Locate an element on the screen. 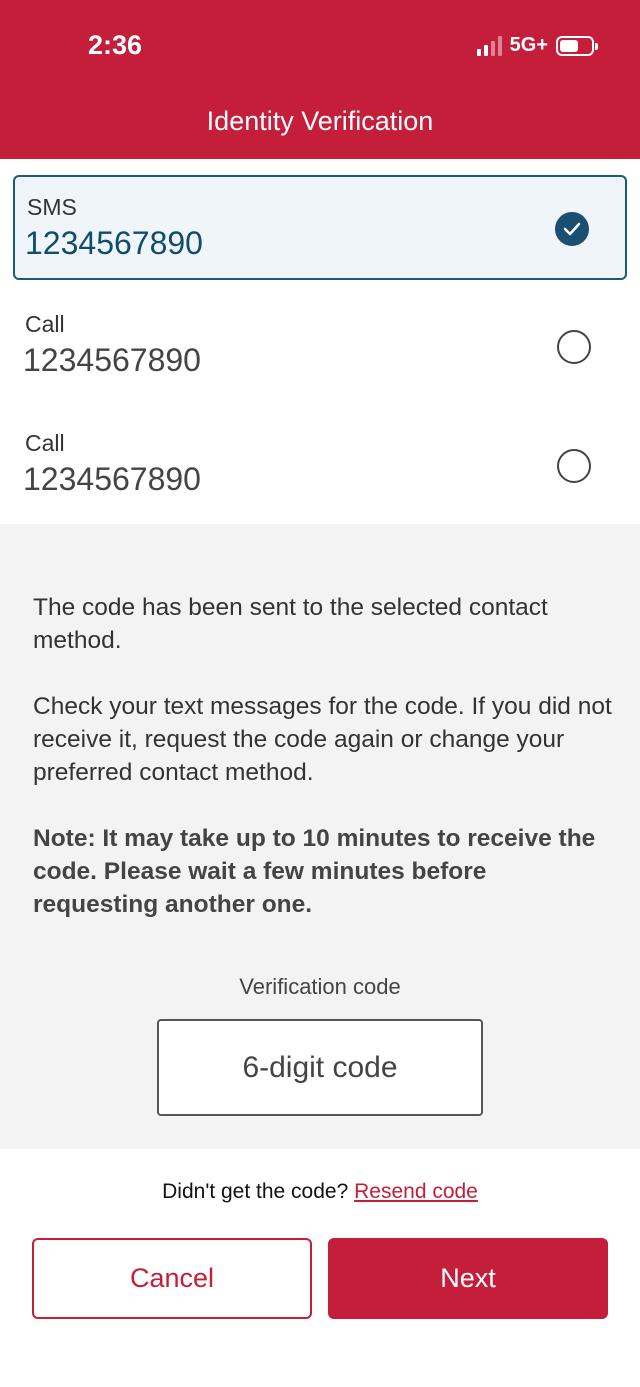  contact-option-type: SMS is located at coordinates (52, 207).